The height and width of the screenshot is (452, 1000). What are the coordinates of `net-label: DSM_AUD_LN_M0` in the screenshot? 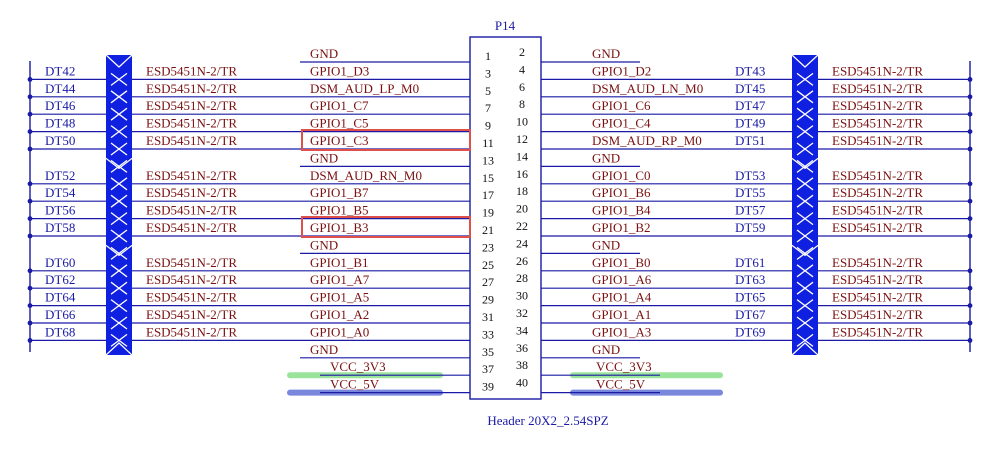 It's located at (647, 88).